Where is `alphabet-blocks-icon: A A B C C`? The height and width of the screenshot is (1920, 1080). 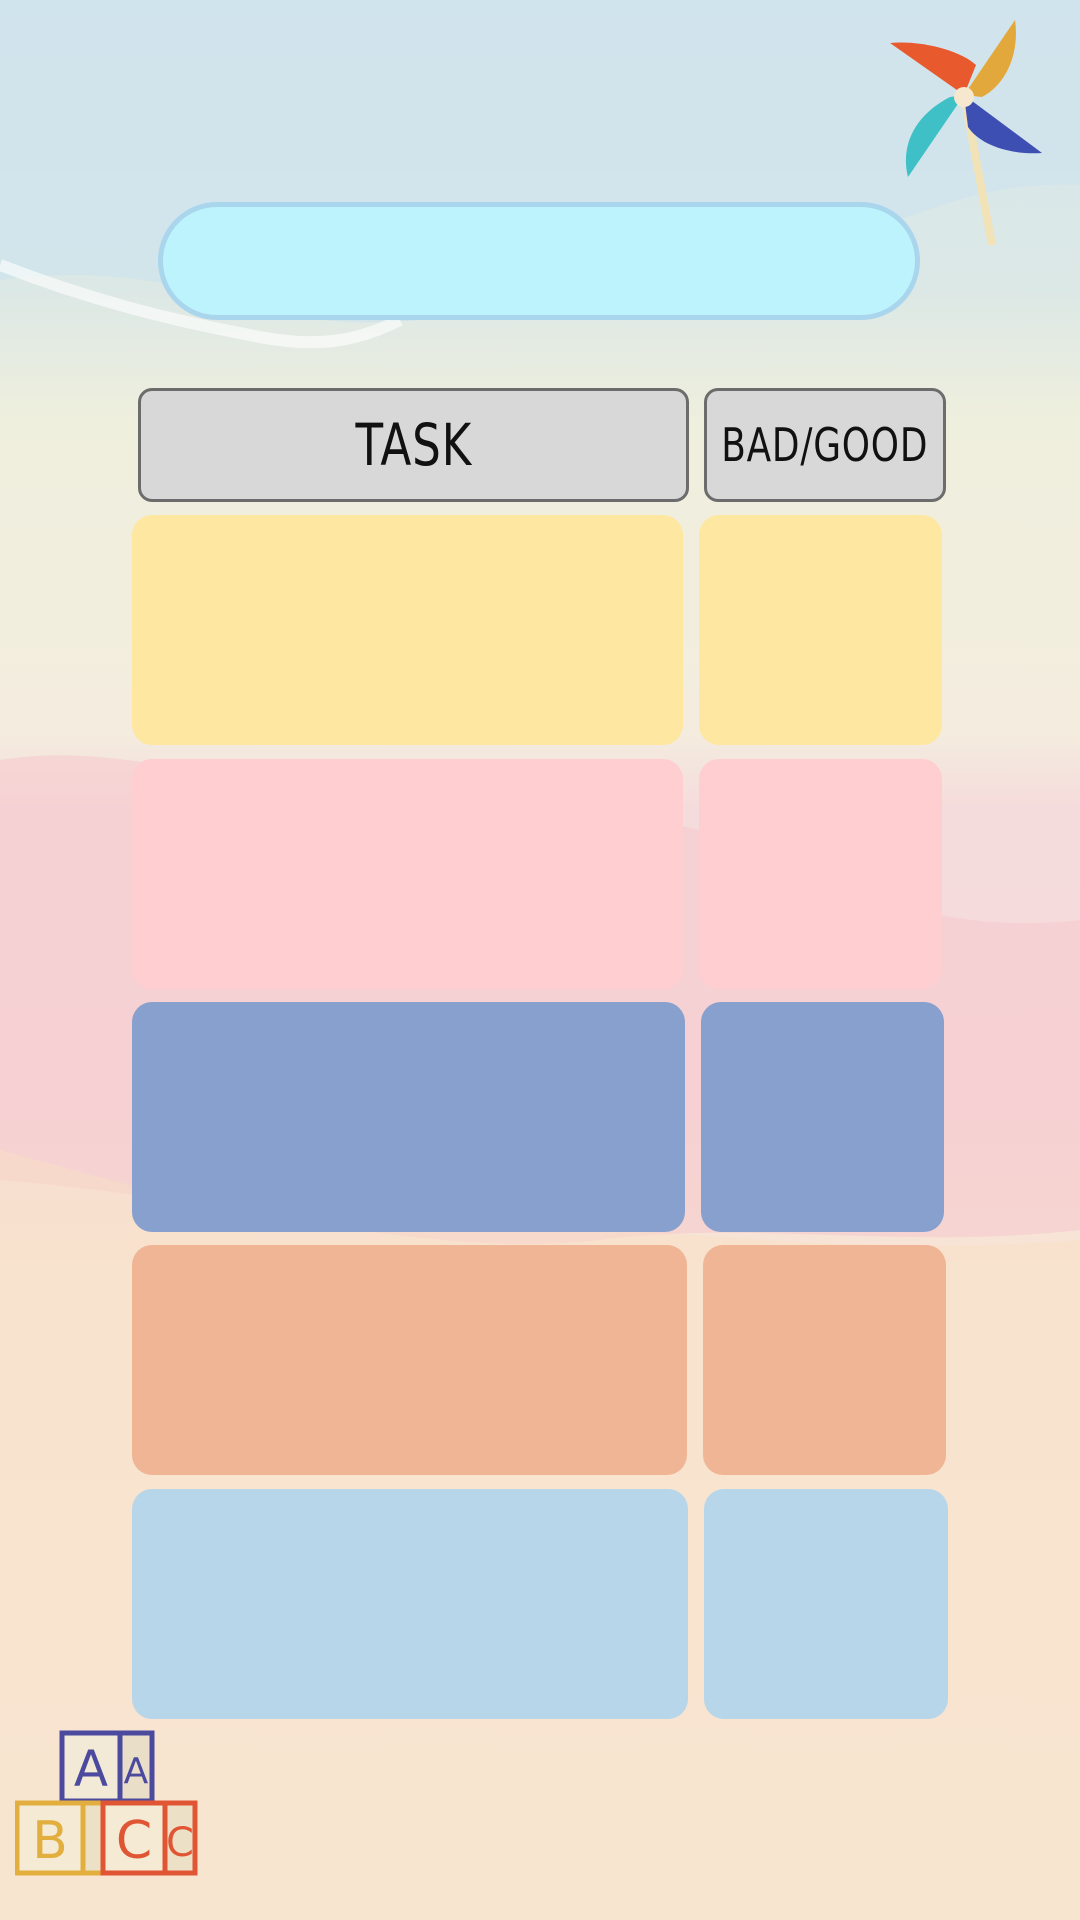
alphabet-blocks-icon: A A B C C is located at coordinates (109, 1805).